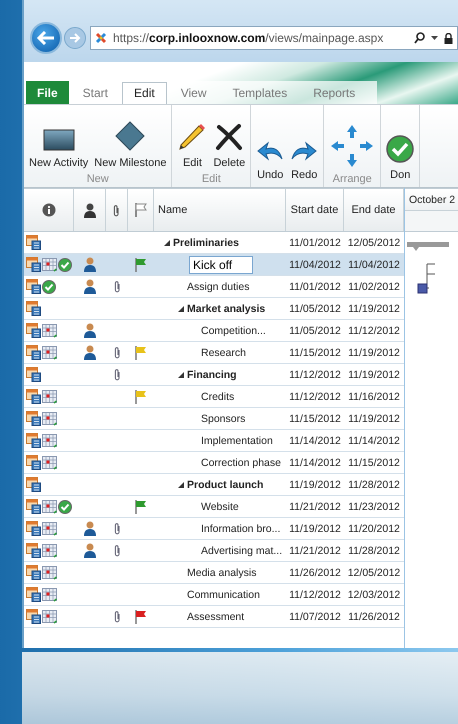  What do you see at coordinates (315, 617) in the screenshot?
I see `start-date: 11/07/2012` at bounding box center [315, 617].